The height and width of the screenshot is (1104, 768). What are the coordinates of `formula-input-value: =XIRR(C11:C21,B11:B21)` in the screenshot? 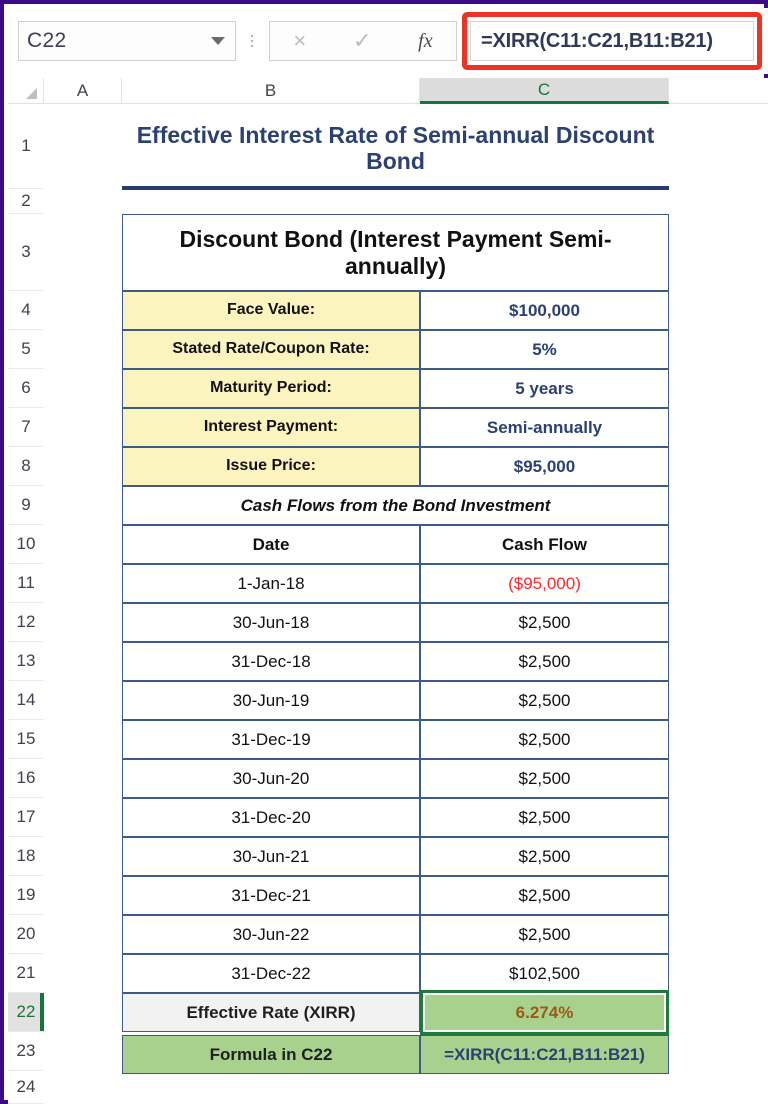 It's located at (597, 40).